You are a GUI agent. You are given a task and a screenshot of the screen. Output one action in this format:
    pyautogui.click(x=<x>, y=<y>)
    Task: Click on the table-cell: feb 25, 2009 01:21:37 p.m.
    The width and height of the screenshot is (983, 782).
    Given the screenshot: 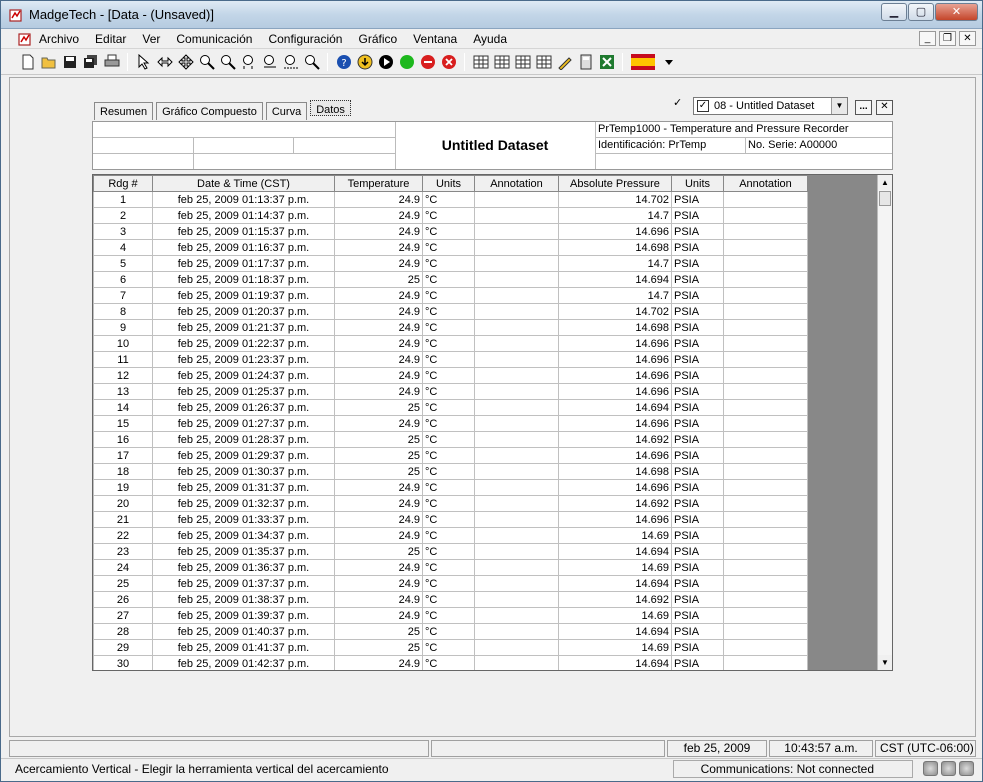 What is the action you would take?
    pyautogui.click(x=243, y=327)
    